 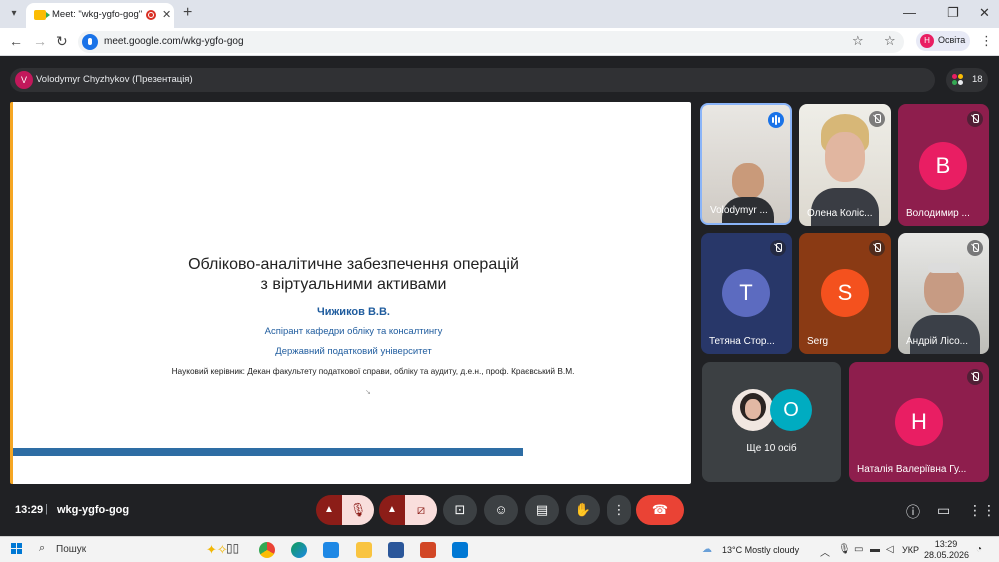 I want to click on word-icon, so click(x=396, y=550).